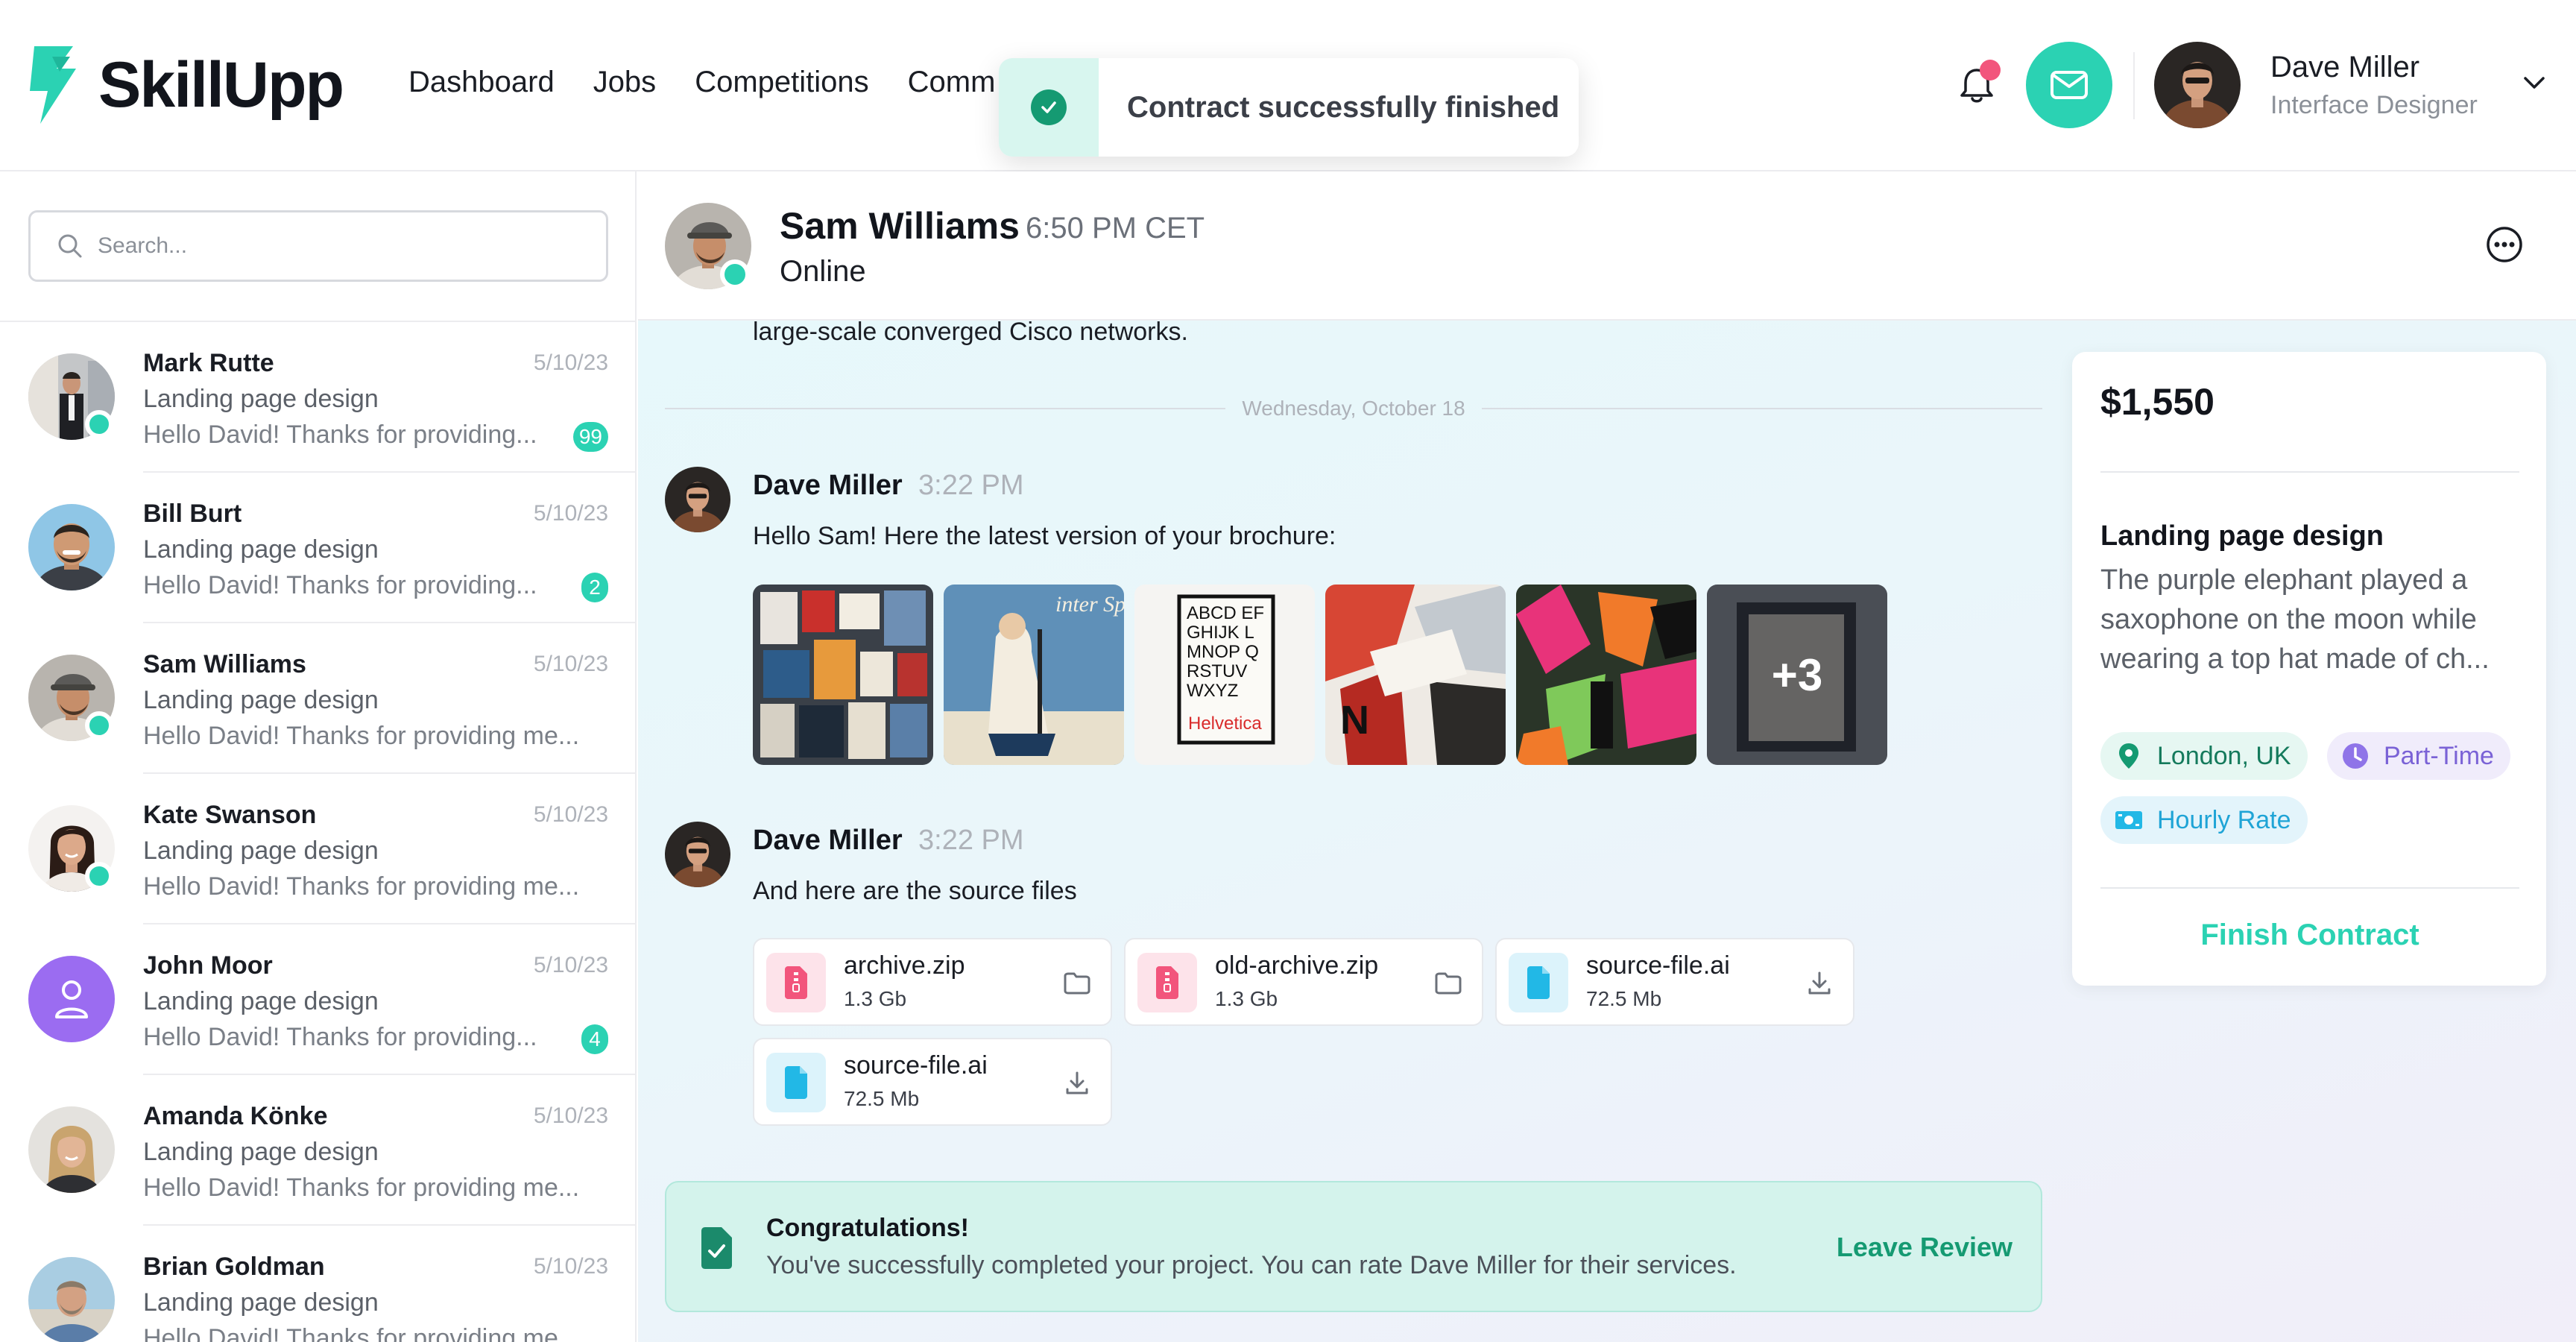 This screenshot has width=2576, height=1342. I want to click on previous-message-text: large-scale converged Cisco networks., so click(970, 332).